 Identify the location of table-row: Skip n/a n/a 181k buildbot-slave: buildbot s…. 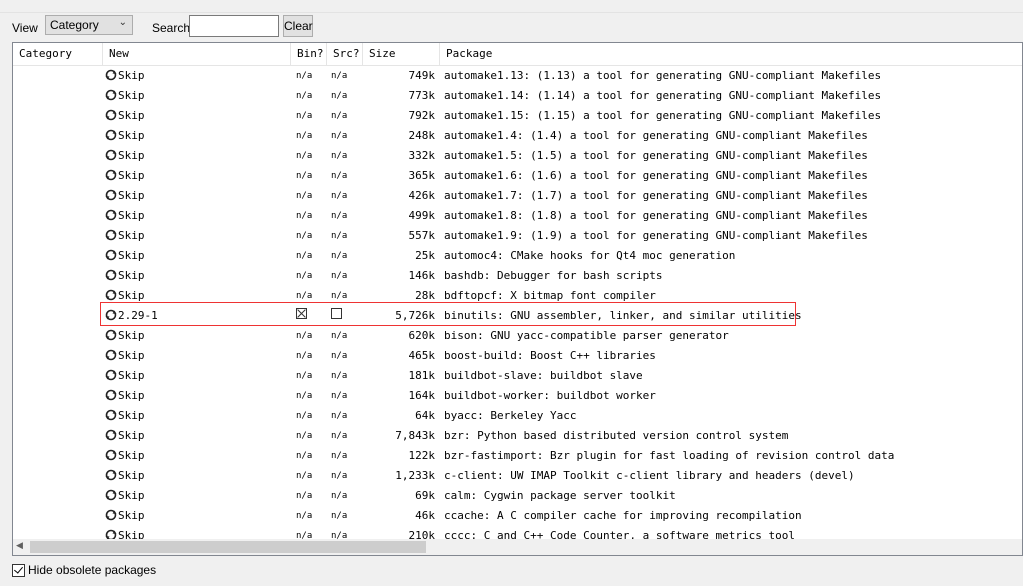
(517, 376).